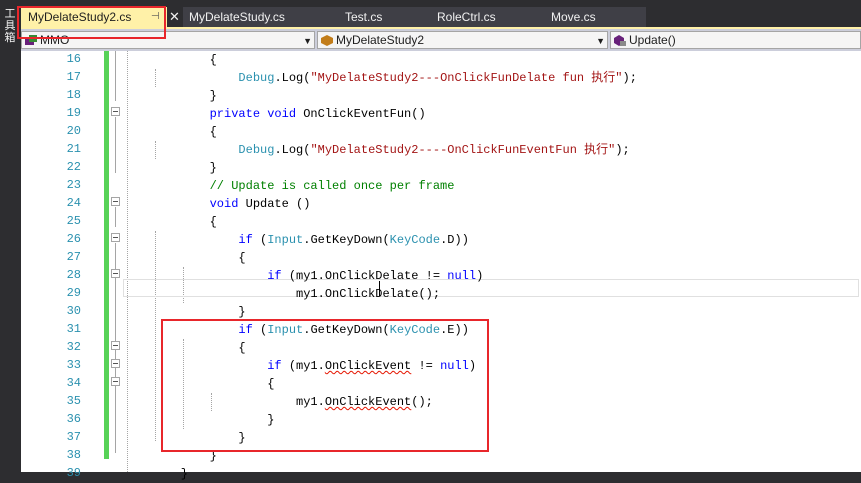  I want to click on close-icon: ✕, so click(174, 17).